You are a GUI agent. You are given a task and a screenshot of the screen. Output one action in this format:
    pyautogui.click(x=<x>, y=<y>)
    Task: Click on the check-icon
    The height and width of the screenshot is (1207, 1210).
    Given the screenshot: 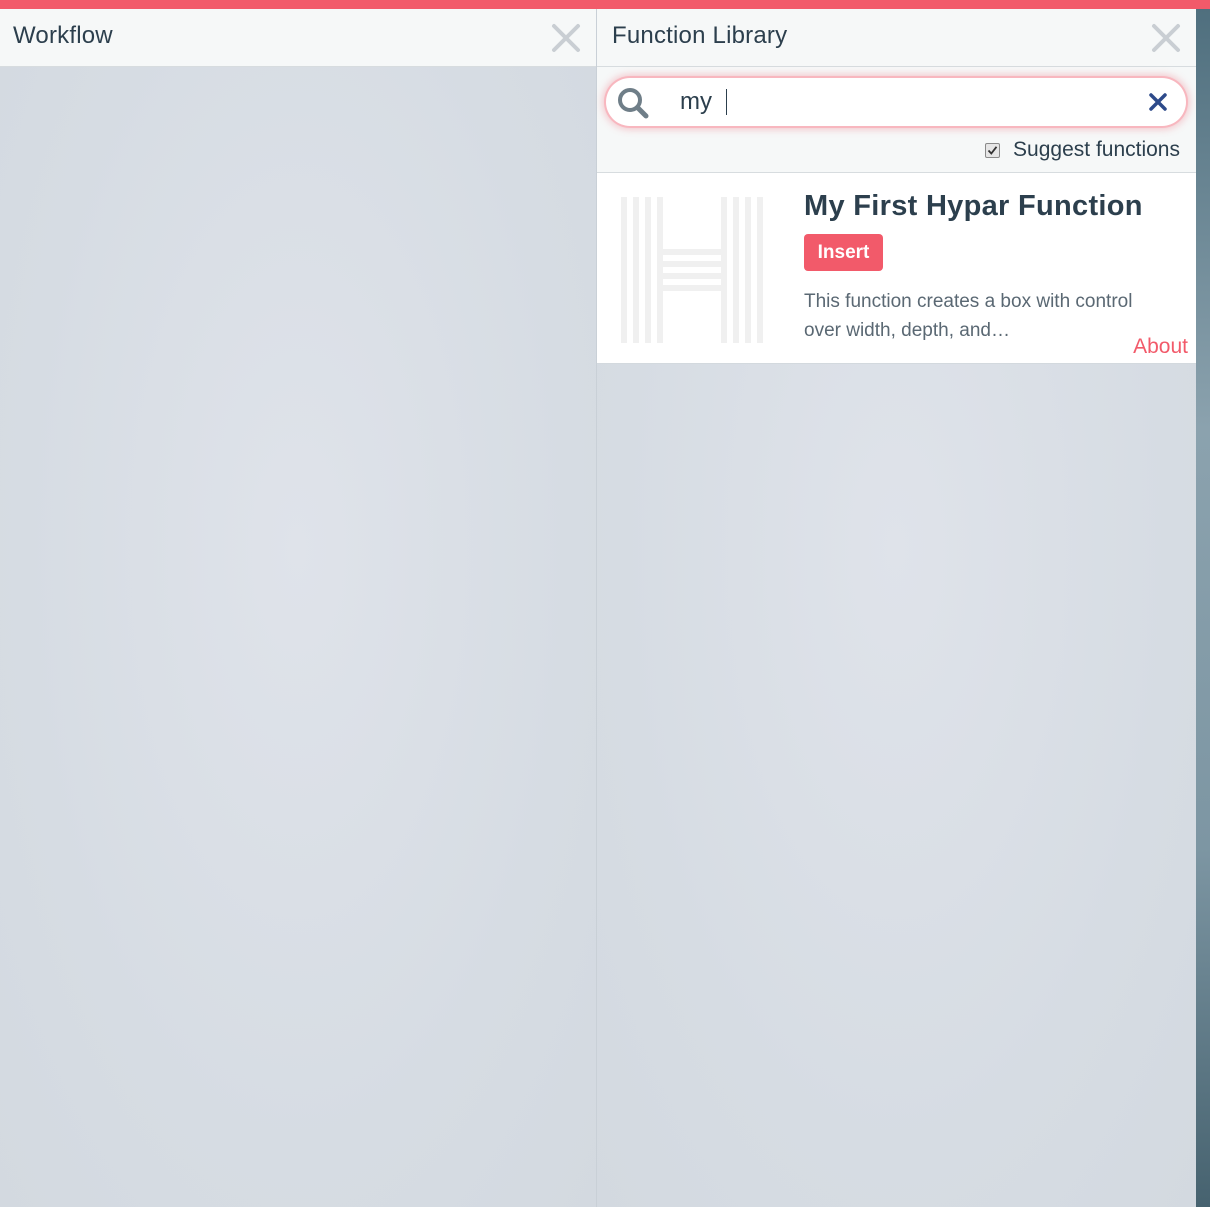 What is the action you would take?
    pyautogui.click(x=992, y=150)
    